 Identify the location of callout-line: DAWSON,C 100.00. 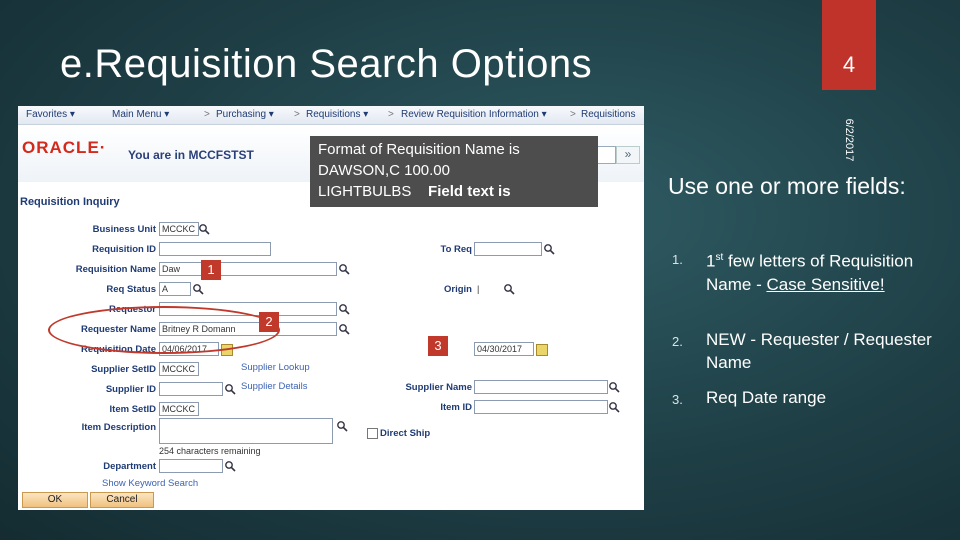
(384, 170).